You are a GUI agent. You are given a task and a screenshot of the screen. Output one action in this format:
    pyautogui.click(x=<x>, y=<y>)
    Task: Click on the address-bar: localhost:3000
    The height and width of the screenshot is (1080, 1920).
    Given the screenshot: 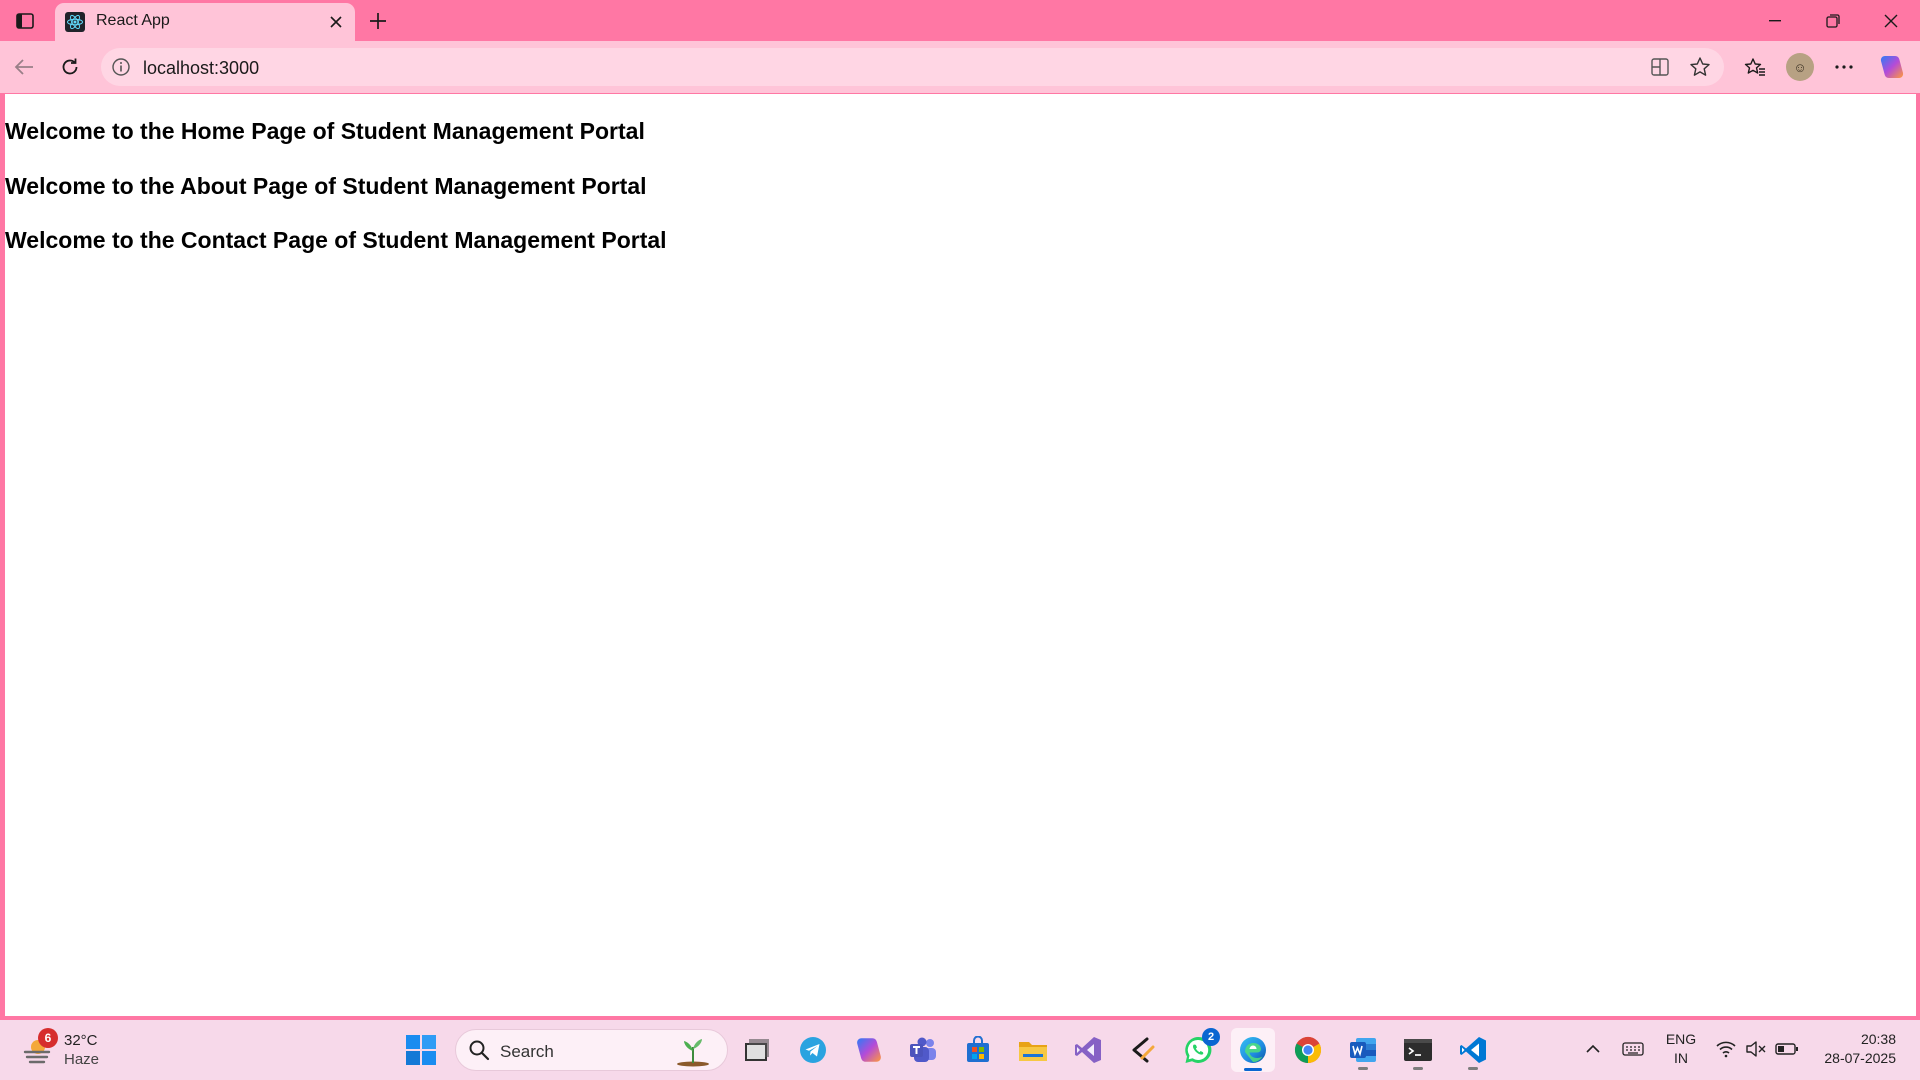 What is the action you would take?
    pyautogui.click(x=912, y=67)
    